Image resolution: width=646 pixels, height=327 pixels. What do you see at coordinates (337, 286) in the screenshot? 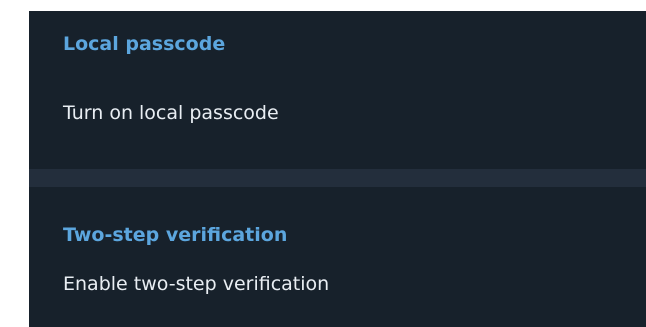
I see `enable-two-step-verification-button: Enable two-step verification` at bounding box center [337, 286].